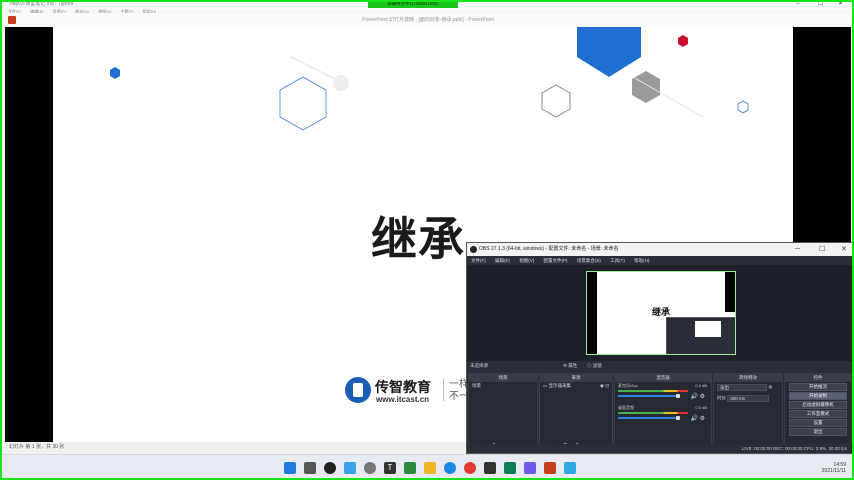 The width and height of the screenshot is (854, 480). I want to click on obs-minimize-icon: ─, so click(797, 249).